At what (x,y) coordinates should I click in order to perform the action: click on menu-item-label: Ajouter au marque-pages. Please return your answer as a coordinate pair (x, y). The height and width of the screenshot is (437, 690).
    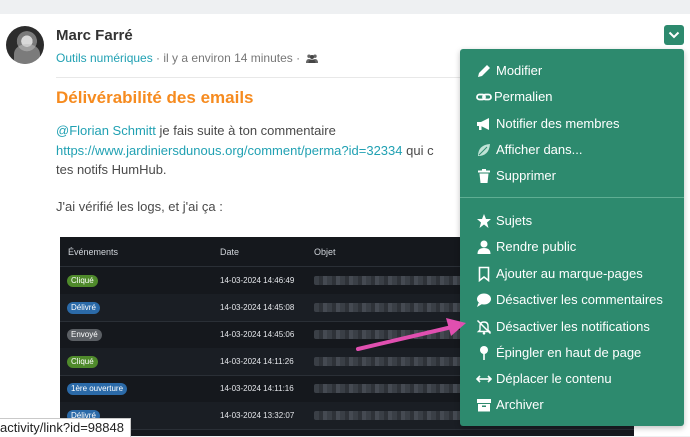
    Looking at the image, I should click on (569, 273).